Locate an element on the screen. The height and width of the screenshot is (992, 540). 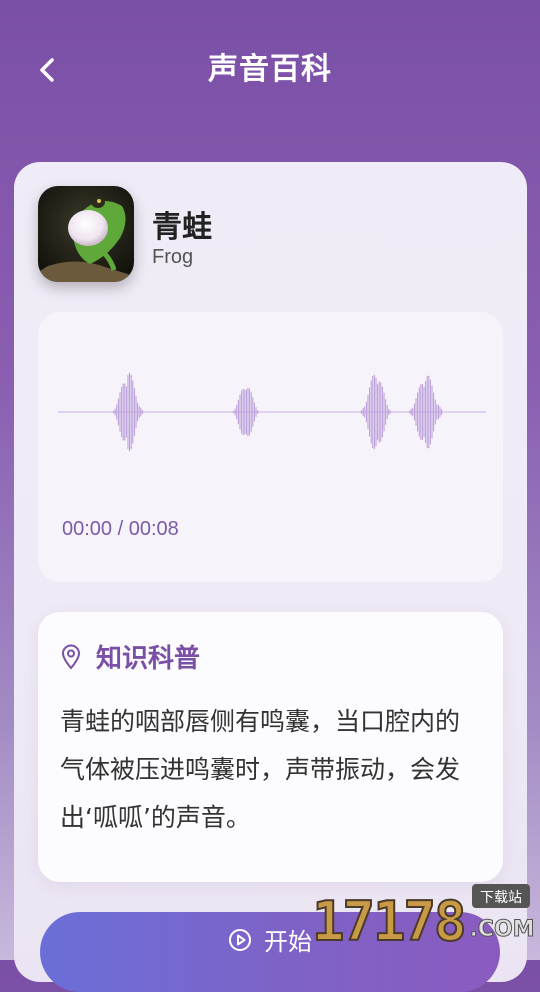
start-button-label: 开始 is located at coordinates (288, 942).